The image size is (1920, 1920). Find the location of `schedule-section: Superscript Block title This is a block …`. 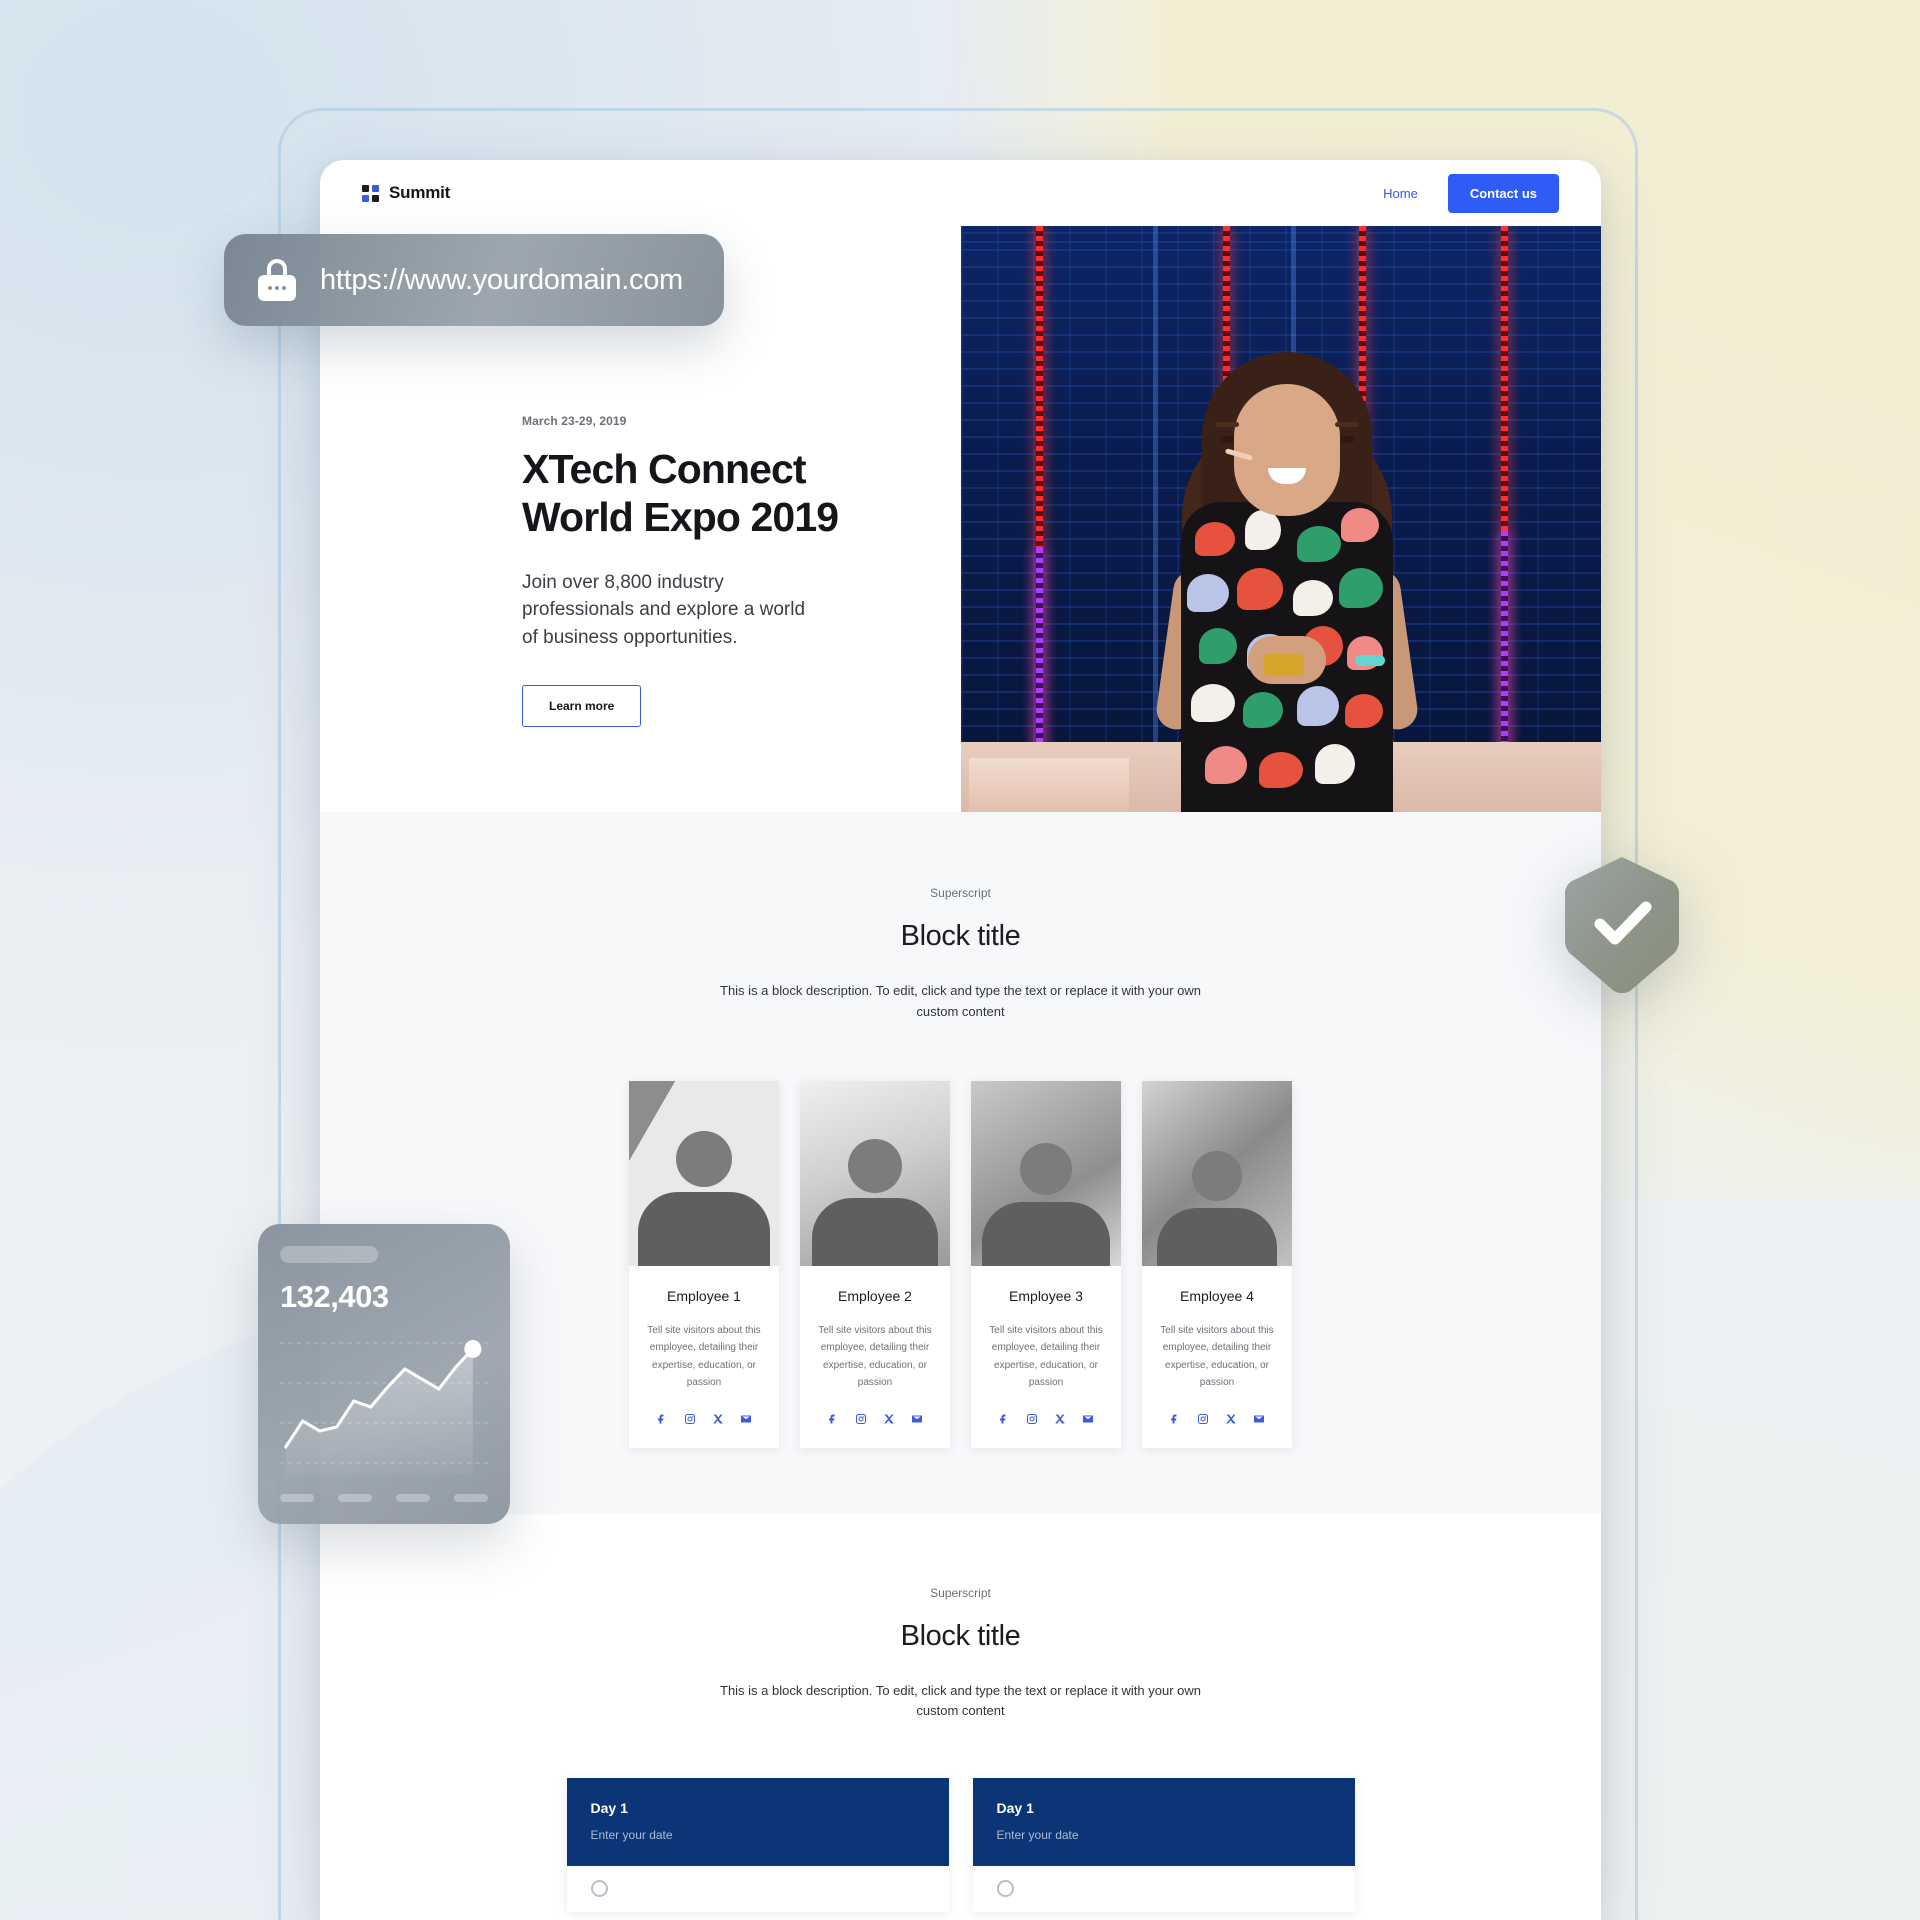

schedule-section: Superscript Block title This is a block … is located at coordinates (960, 1713).